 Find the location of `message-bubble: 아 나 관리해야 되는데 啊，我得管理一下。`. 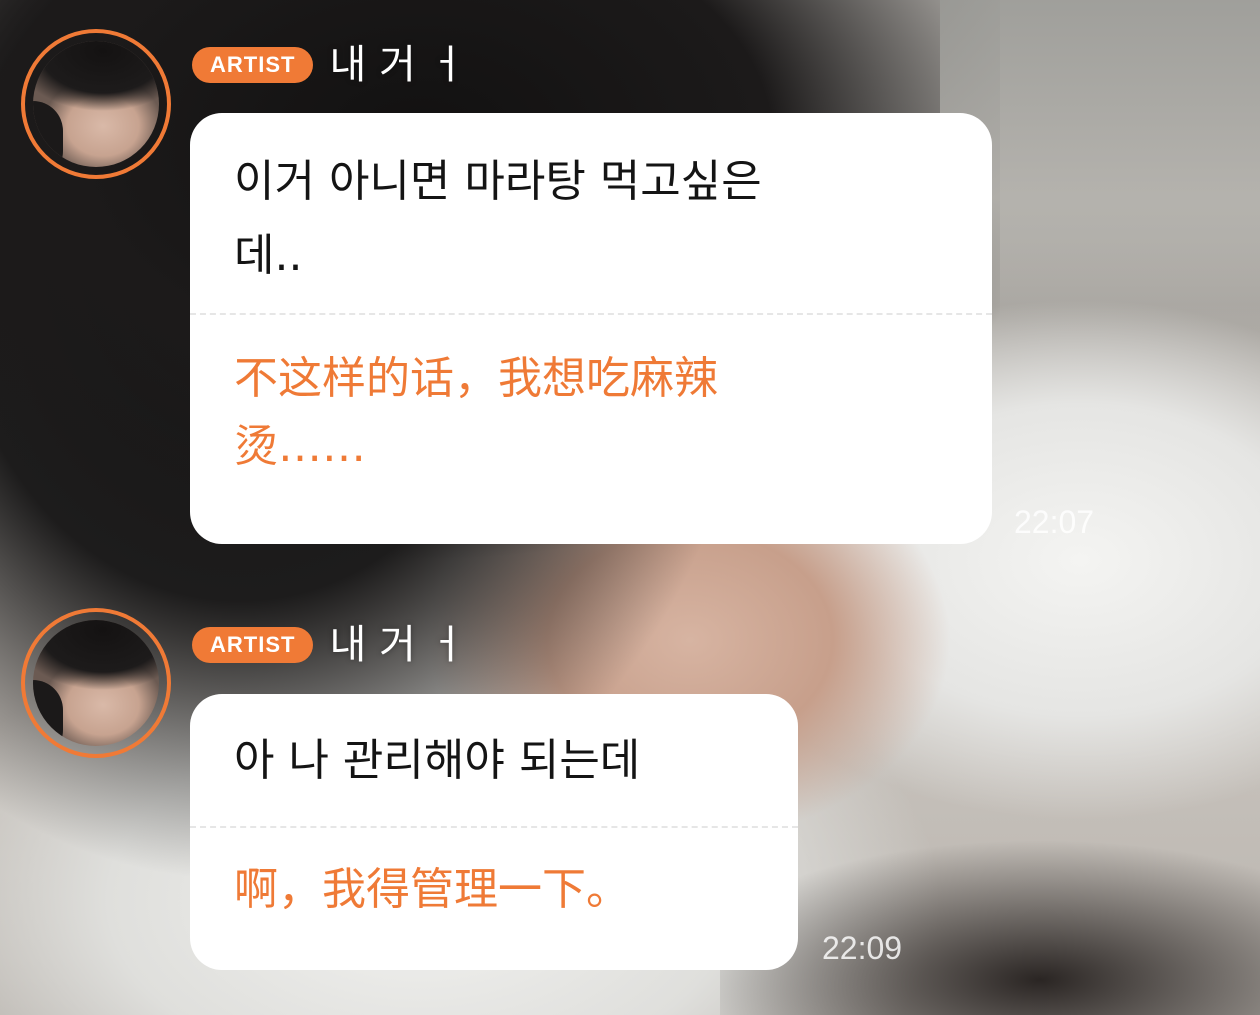

message-bubble: 아 나 관리해야 되는데 啊，我得管理一下。 is located at coordinates (494, 832).